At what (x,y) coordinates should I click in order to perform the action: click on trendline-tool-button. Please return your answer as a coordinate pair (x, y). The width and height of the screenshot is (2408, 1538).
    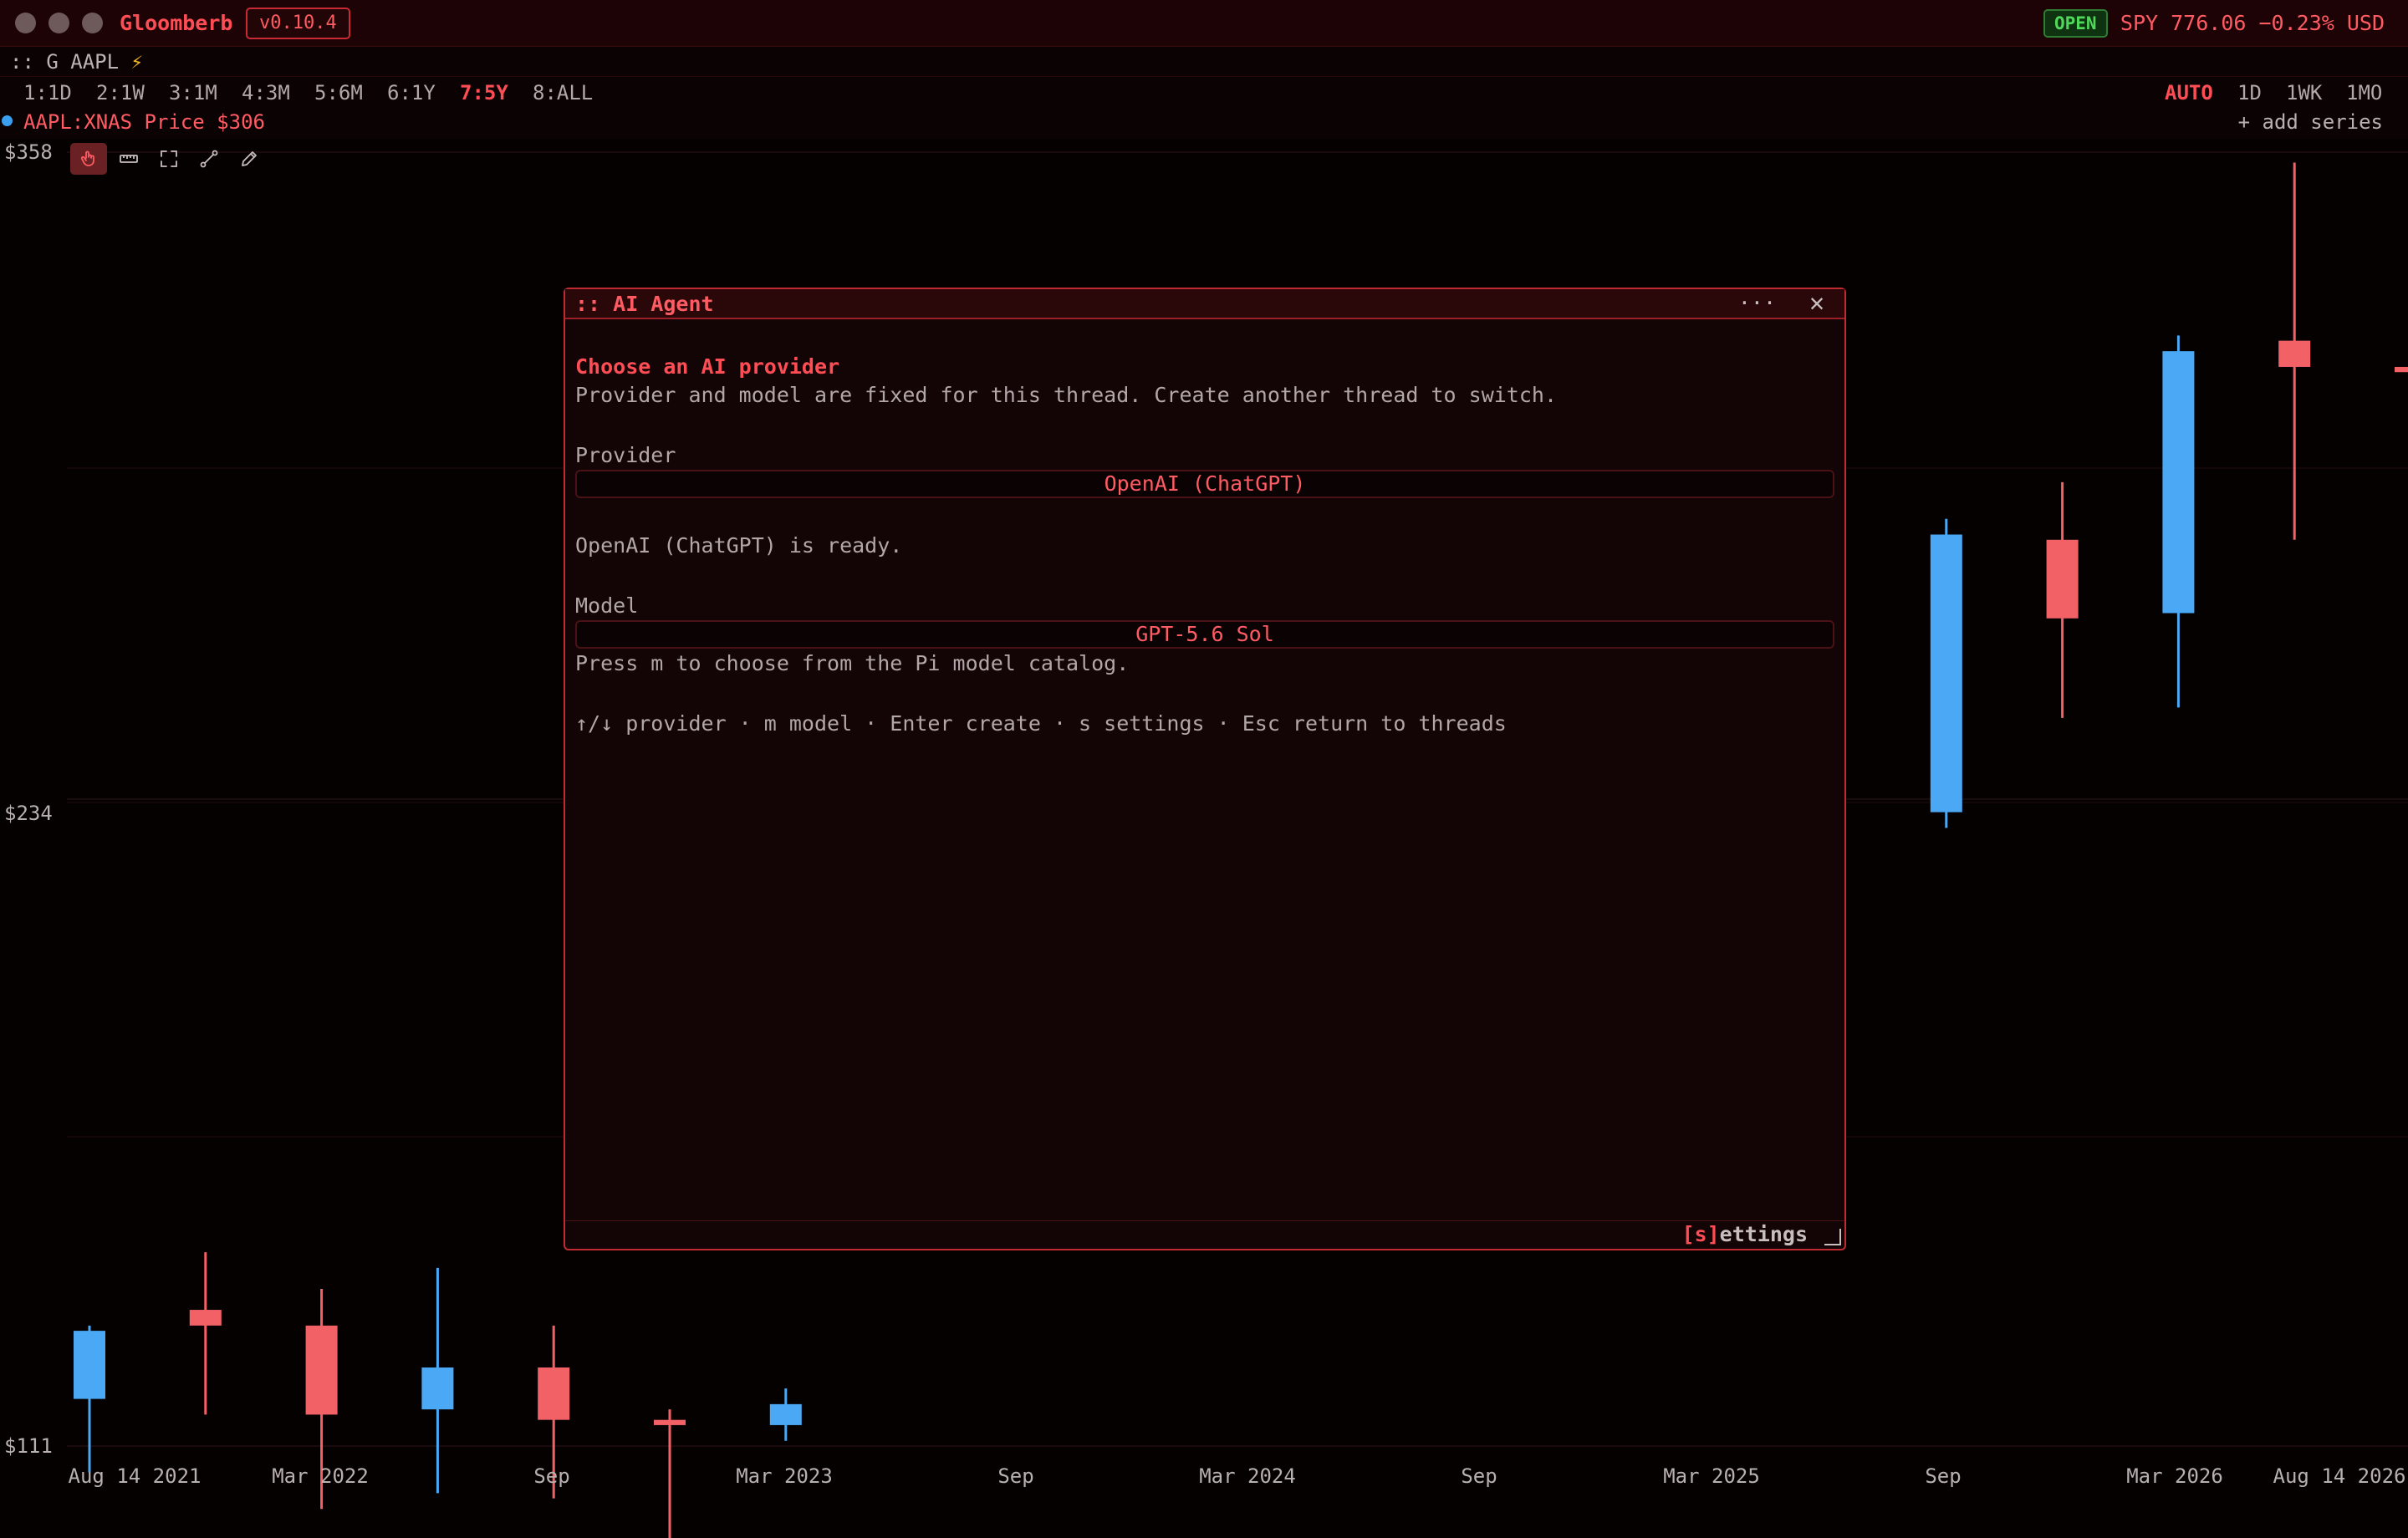
    Looking at the image, I should click on (209, 159).